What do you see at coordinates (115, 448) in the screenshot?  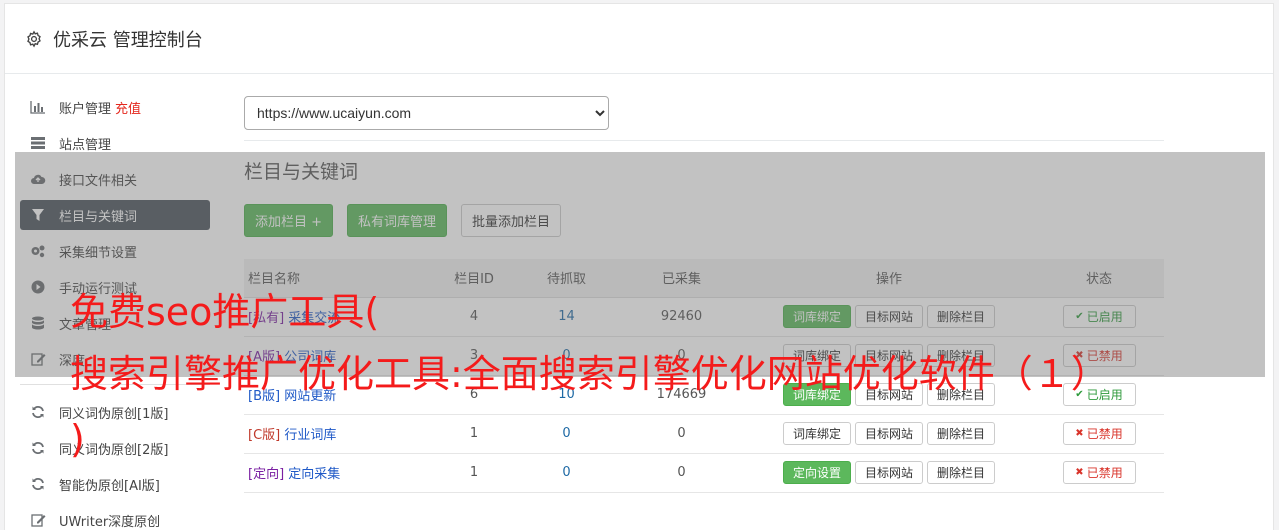 I see `sidebar-item-refresh: 同义词伪原创[2版]` at bounding box center [115, 448].